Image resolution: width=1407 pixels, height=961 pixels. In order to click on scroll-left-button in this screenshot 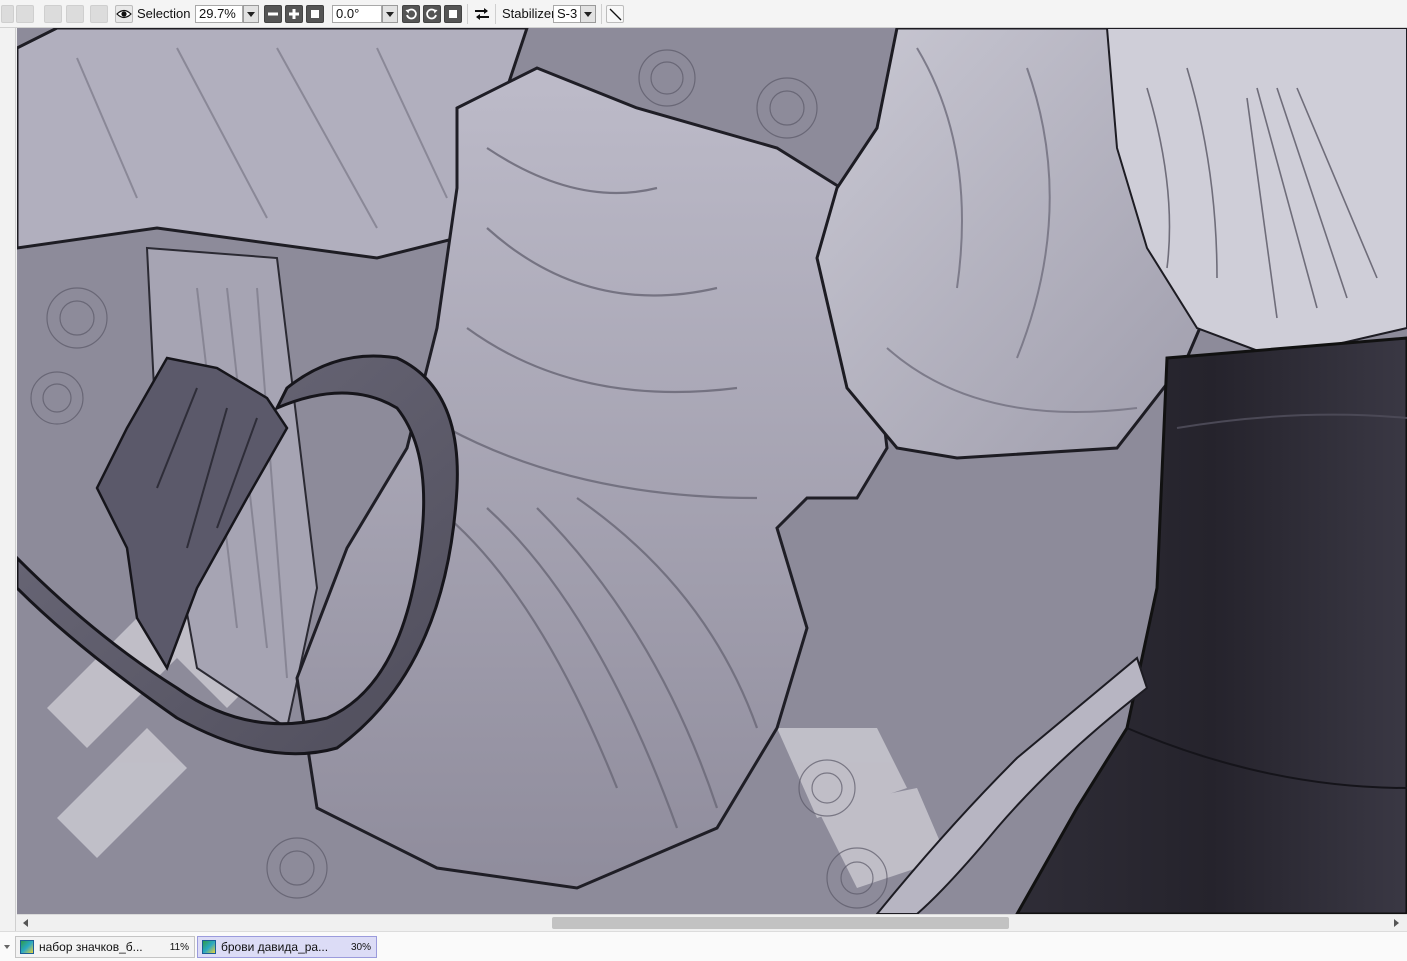, I will do `click(25, 923)`.